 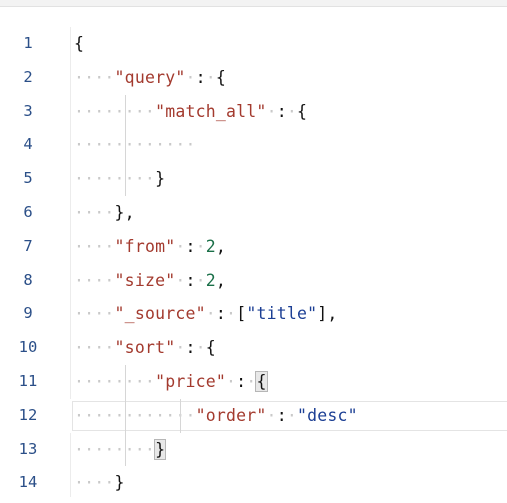 I want to click on matched-bracket: {, so click(x=261, y=381).